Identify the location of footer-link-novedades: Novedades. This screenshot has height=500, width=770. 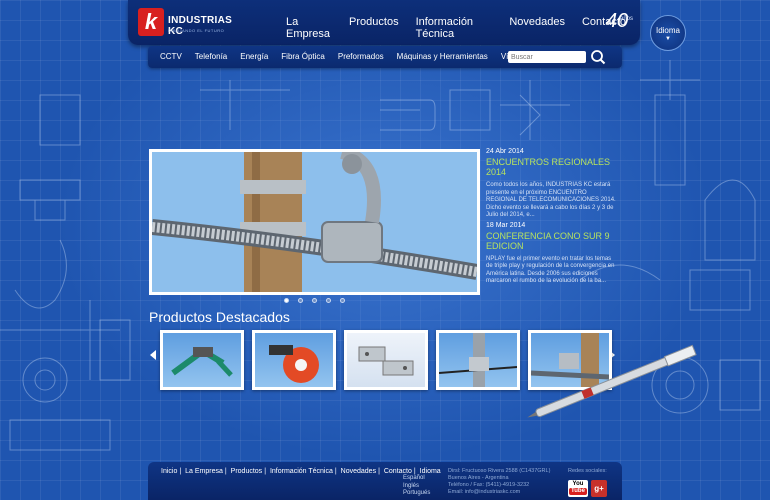
(358, 471).